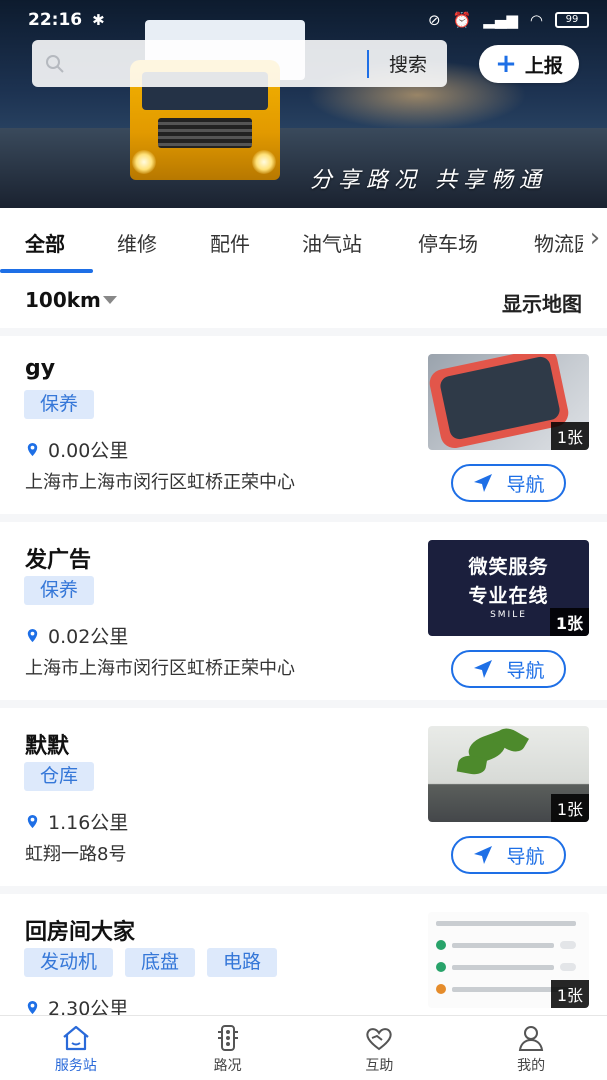 The image size is (607, 1080). I want to click on show-map-button: 显示地图, so click(542, 302).